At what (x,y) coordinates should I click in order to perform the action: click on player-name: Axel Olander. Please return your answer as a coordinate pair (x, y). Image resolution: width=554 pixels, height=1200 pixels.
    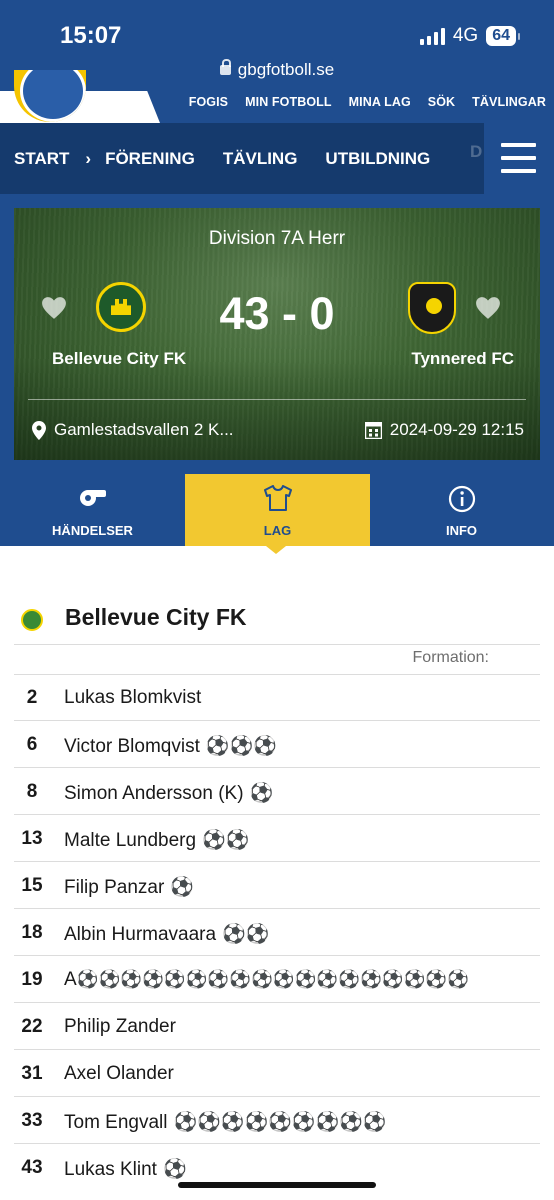
    Looking at the image, I should click on (119, 1073).